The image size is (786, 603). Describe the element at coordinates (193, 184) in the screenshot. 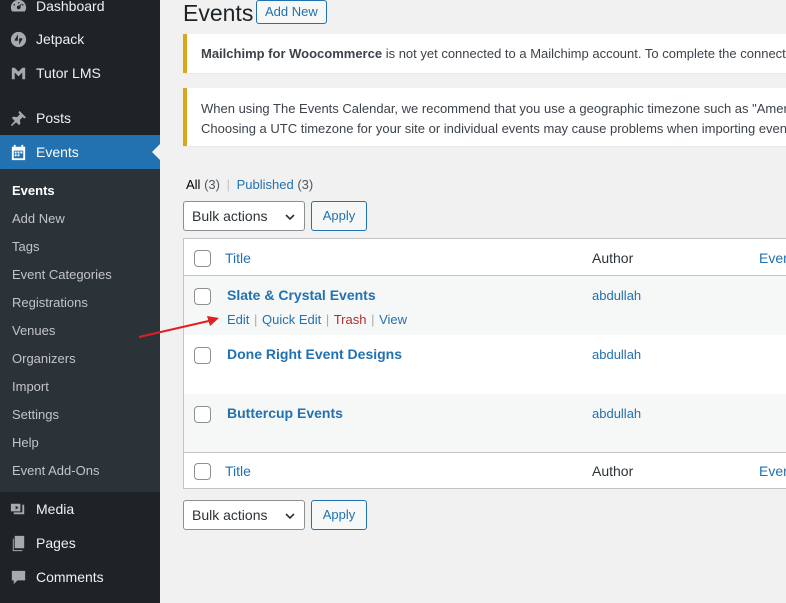

I see `filter-all: All` at that location.